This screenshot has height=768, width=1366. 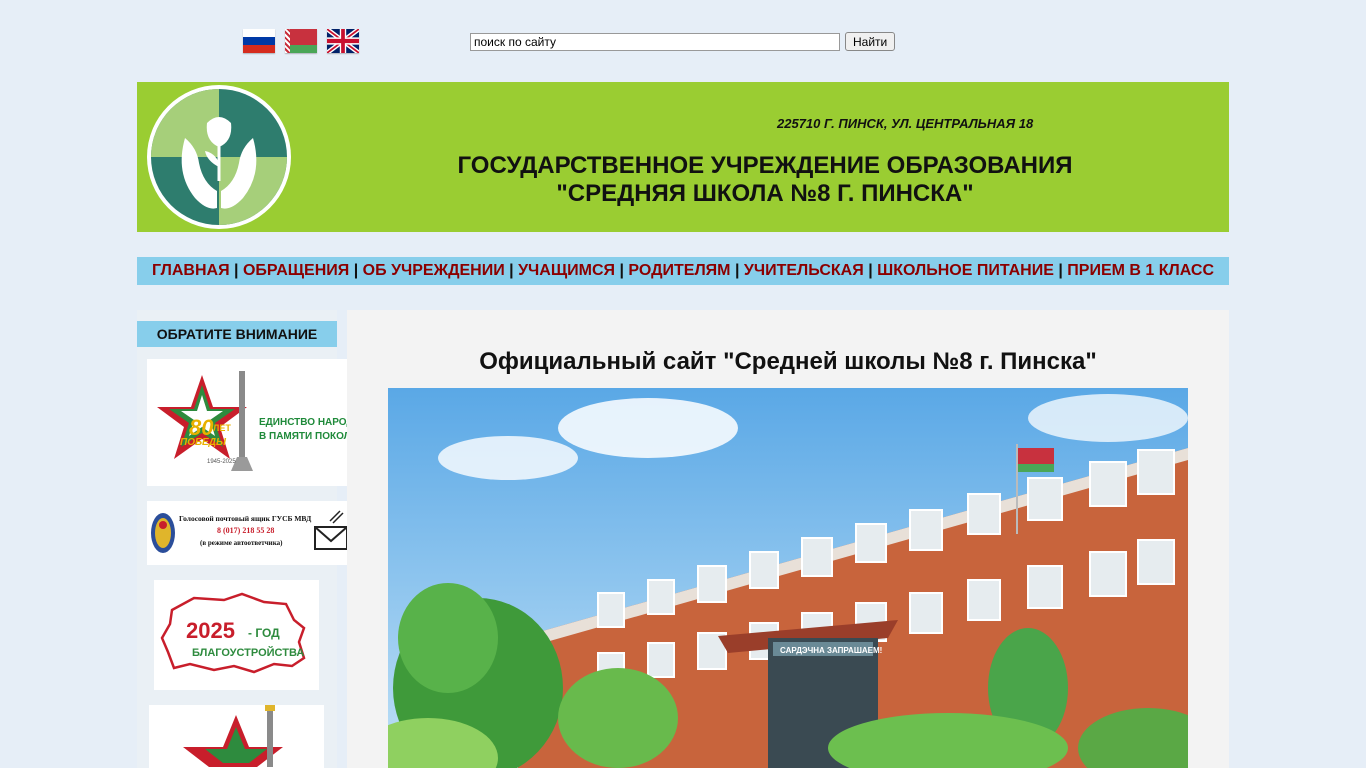 What do you see at coordinates (222, 428) in the screenshot?
I see `victory-years-word: ЛЕТ` at bounding box center [222, 428].